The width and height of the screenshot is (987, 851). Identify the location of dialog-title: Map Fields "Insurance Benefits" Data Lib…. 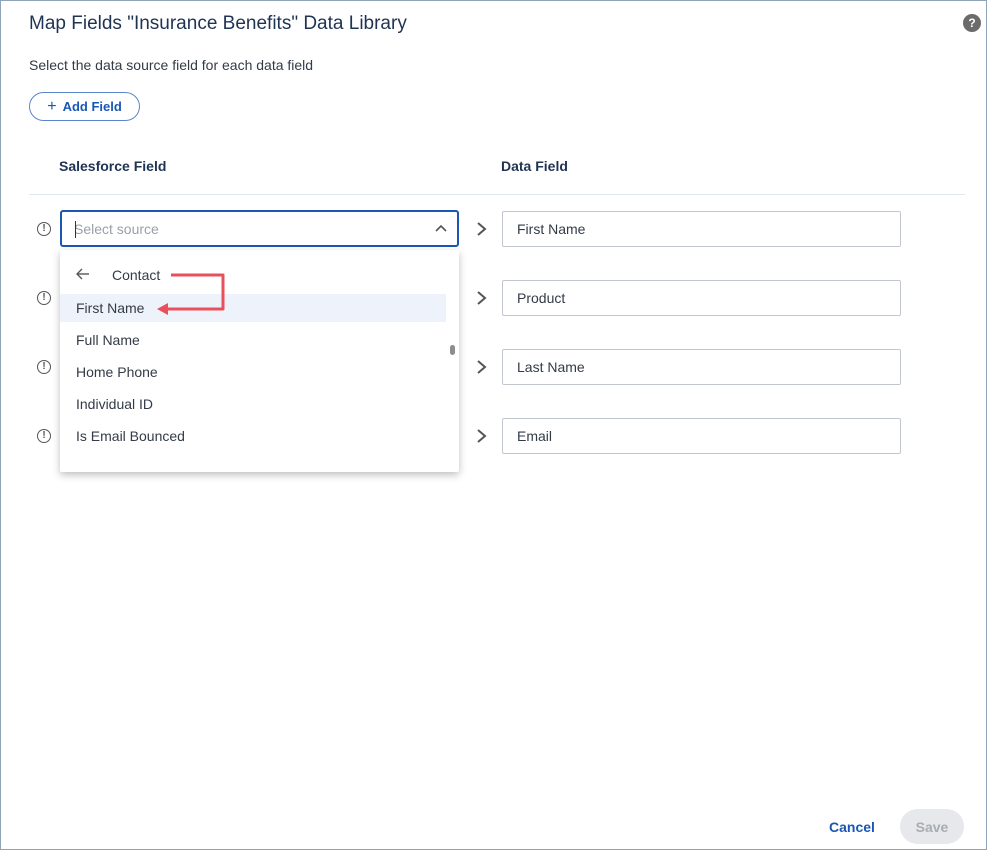
(218, 23).